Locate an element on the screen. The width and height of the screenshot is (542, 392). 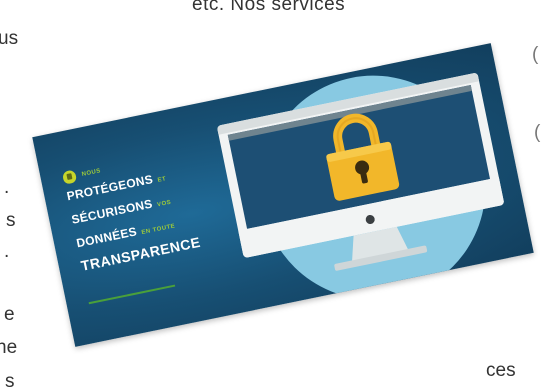
headline-small: NOUS is located at coordinates (91, 172).